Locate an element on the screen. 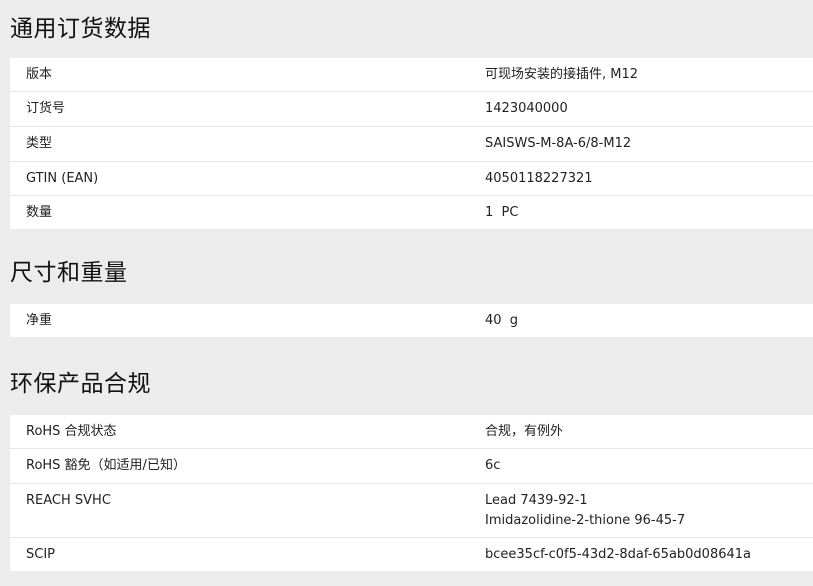 The width and height of the screenshot is (813, 586). row-label: RoHS 豁免（如适用/已知） is located at coordinates (106, 465).